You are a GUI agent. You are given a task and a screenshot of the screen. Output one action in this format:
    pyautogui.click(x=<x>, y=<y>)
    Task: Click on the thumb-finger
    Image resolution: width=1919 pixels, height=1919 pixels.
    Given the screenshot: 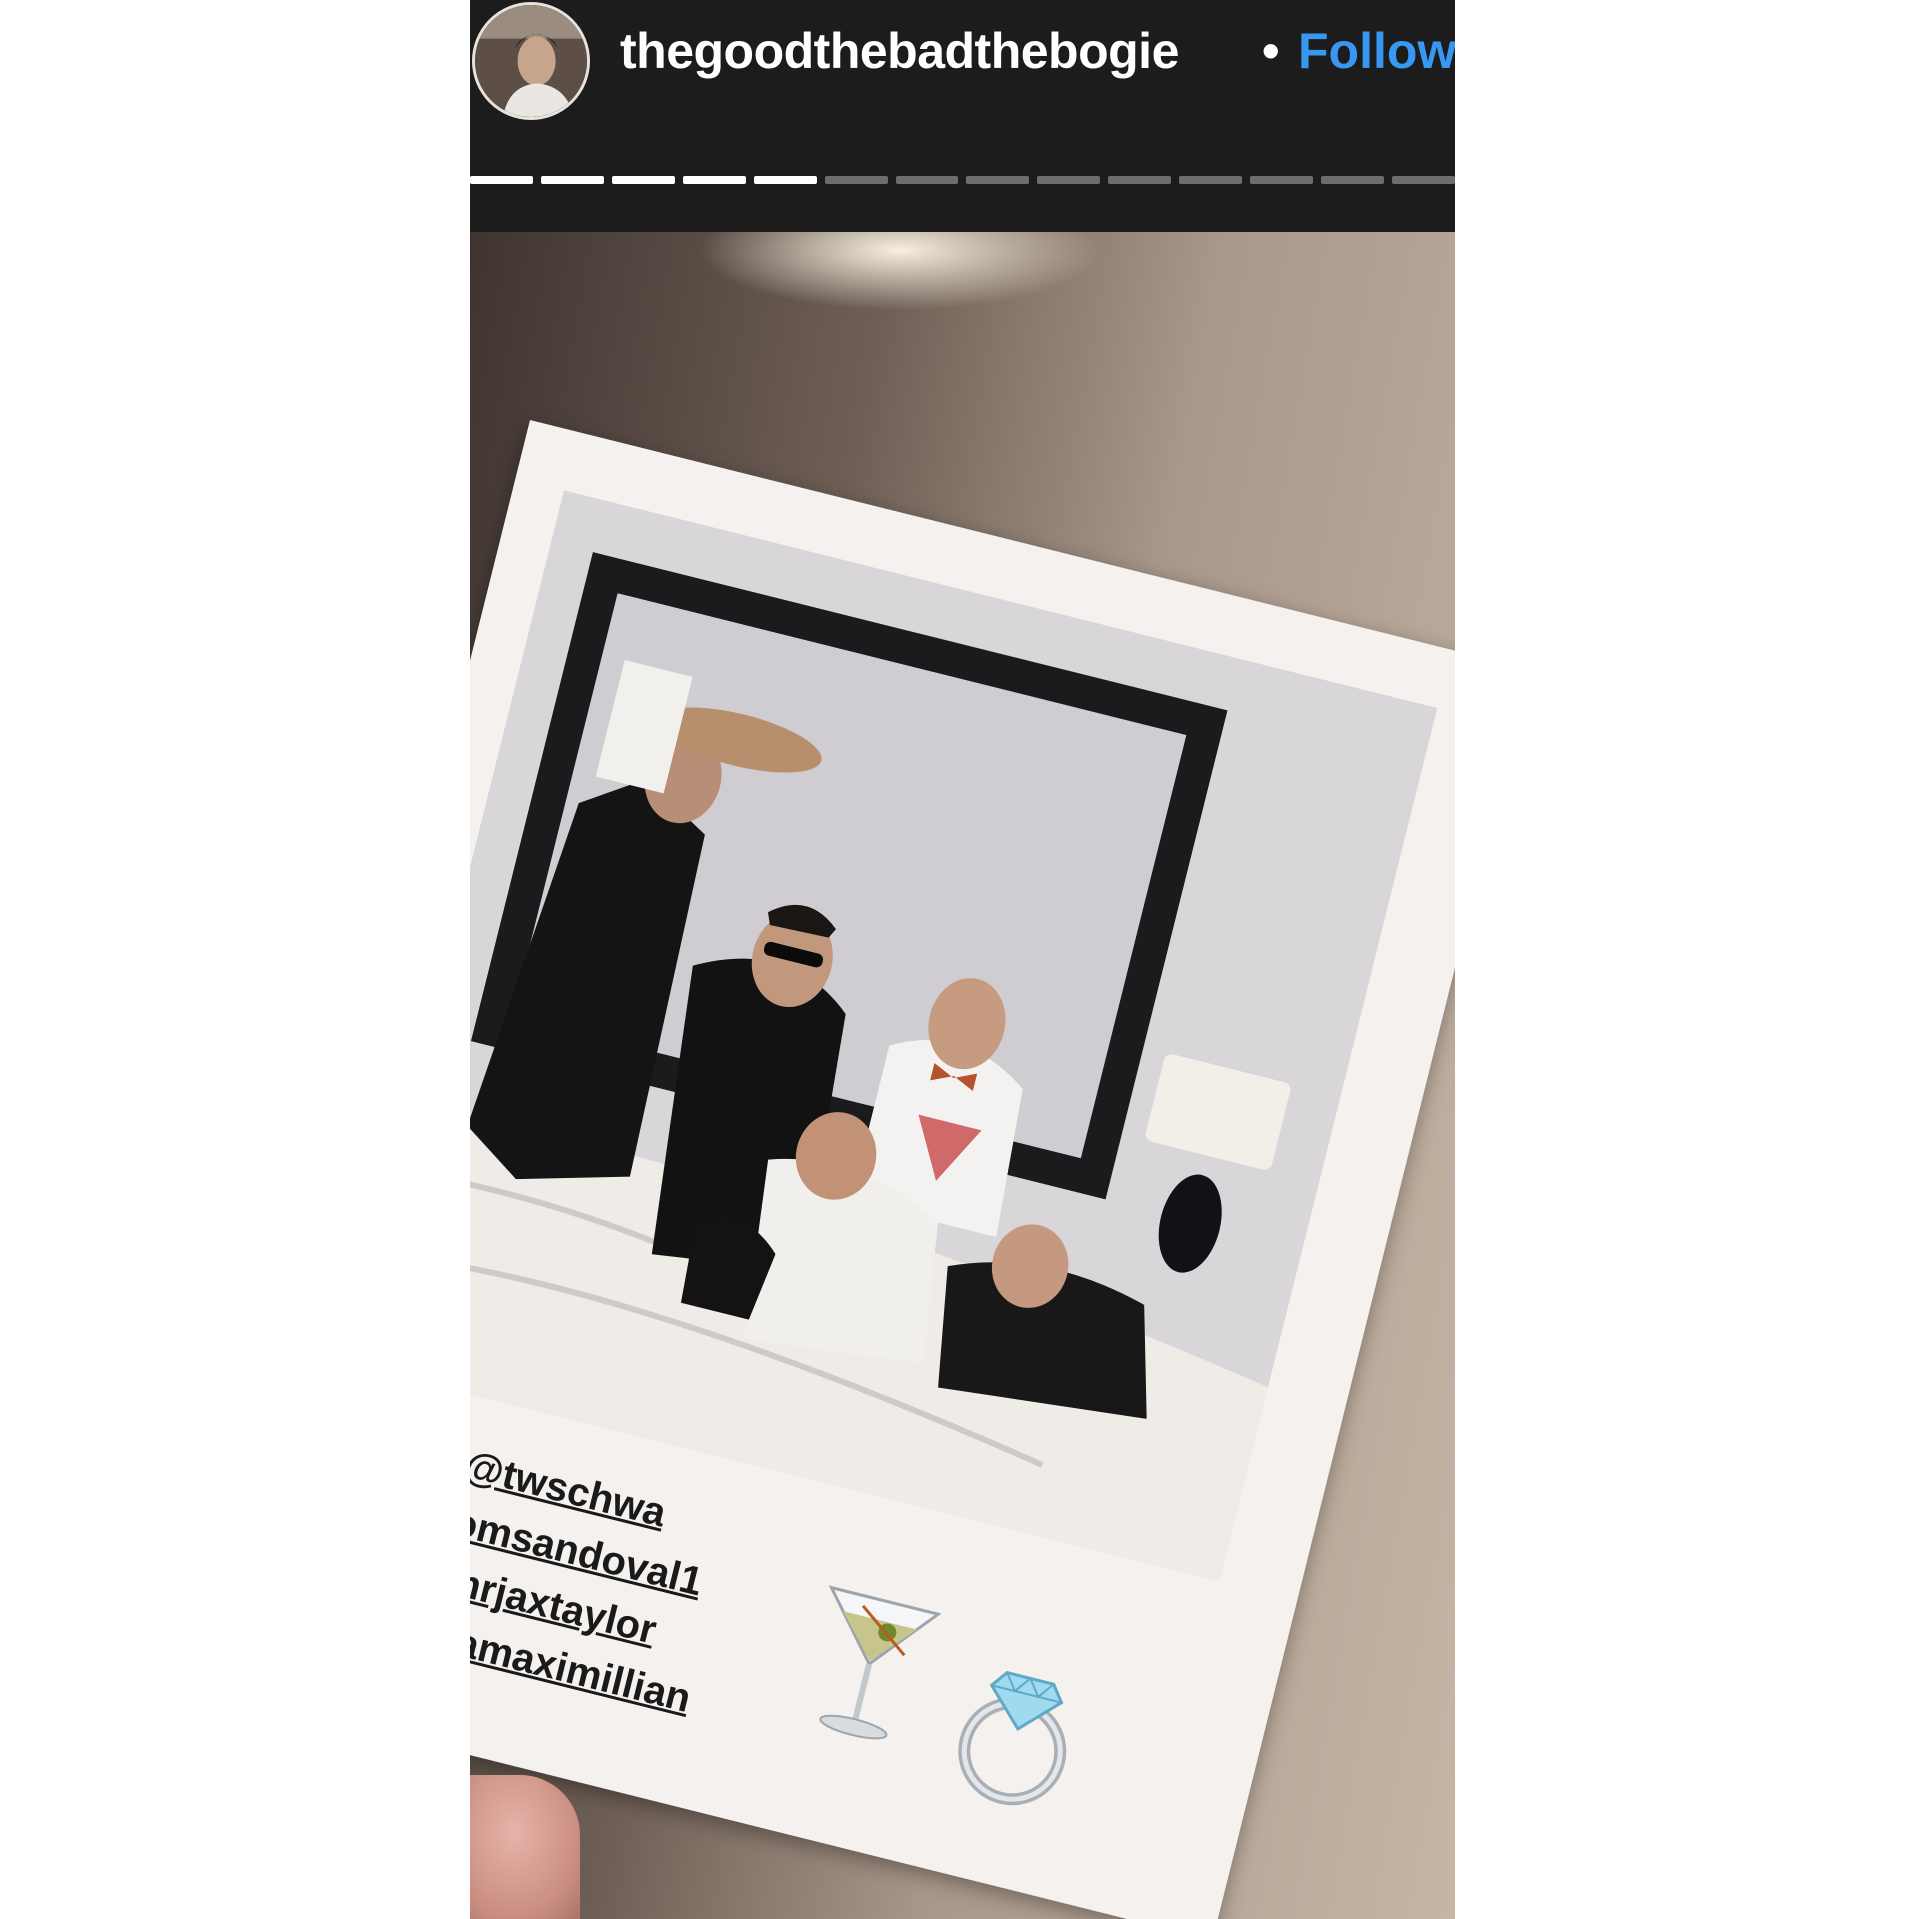 What is the action you would take?
    pyautogui.click(x=525, y=1847)
    